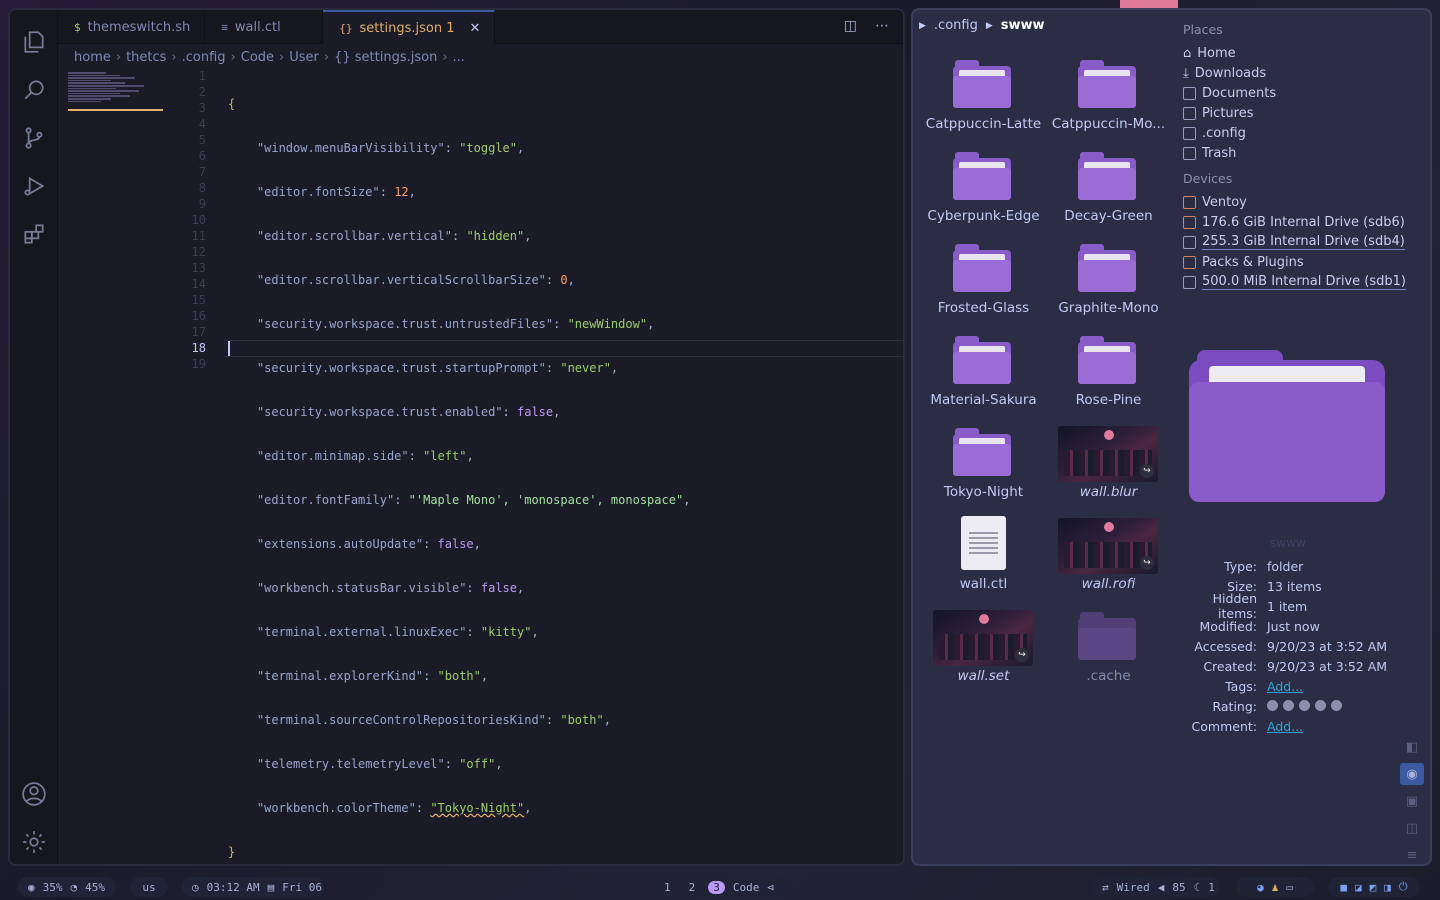  What do you see at coordinates (253, 887) in the screenshot?
I see `clock-widget: ◷ 03:12 AM ▤ Fri 06` at bounding box center [253, 887].